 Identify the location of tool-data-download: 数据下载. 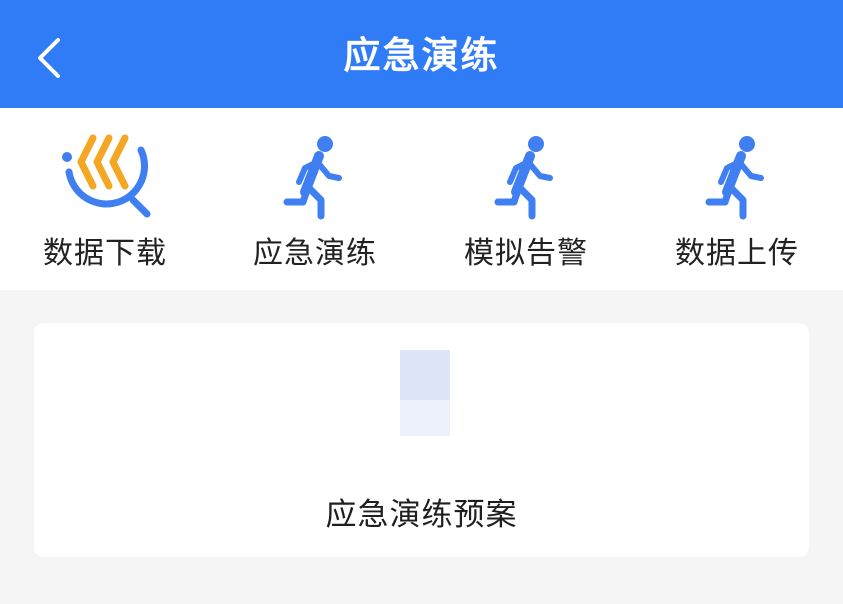
(105, 199).